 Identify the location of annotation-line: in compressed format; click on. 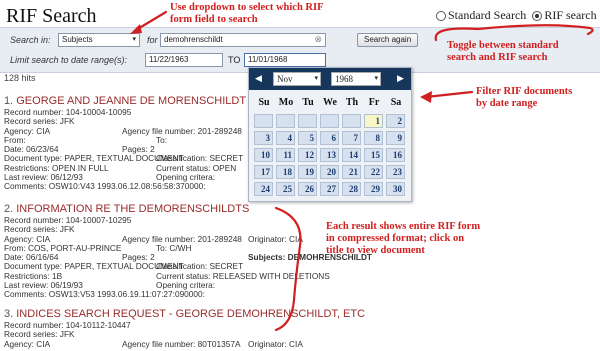
(395, 238).